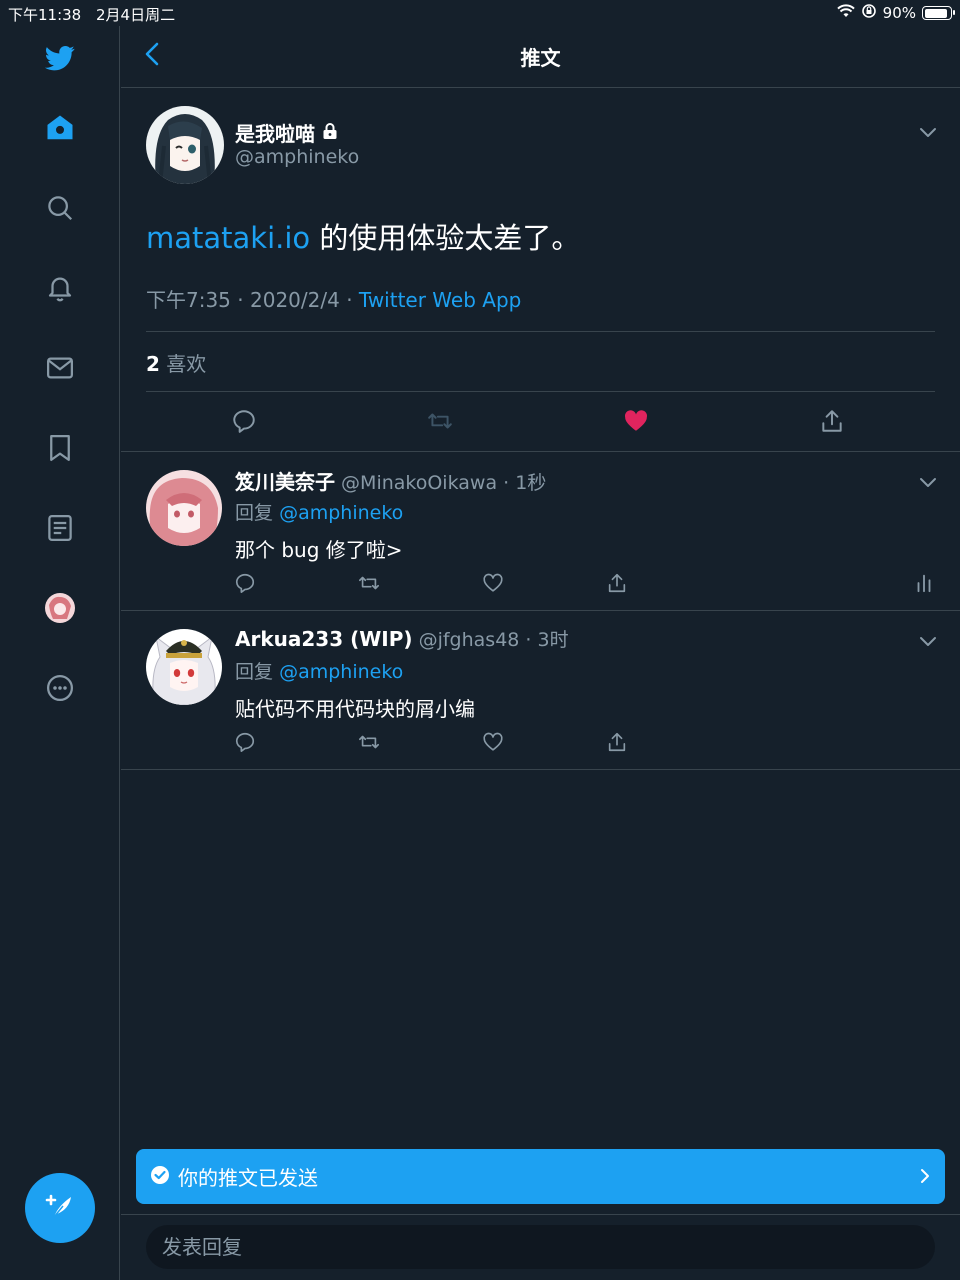 The image size is (960, 1280). I want to click on home-icon, so click(60, 128).